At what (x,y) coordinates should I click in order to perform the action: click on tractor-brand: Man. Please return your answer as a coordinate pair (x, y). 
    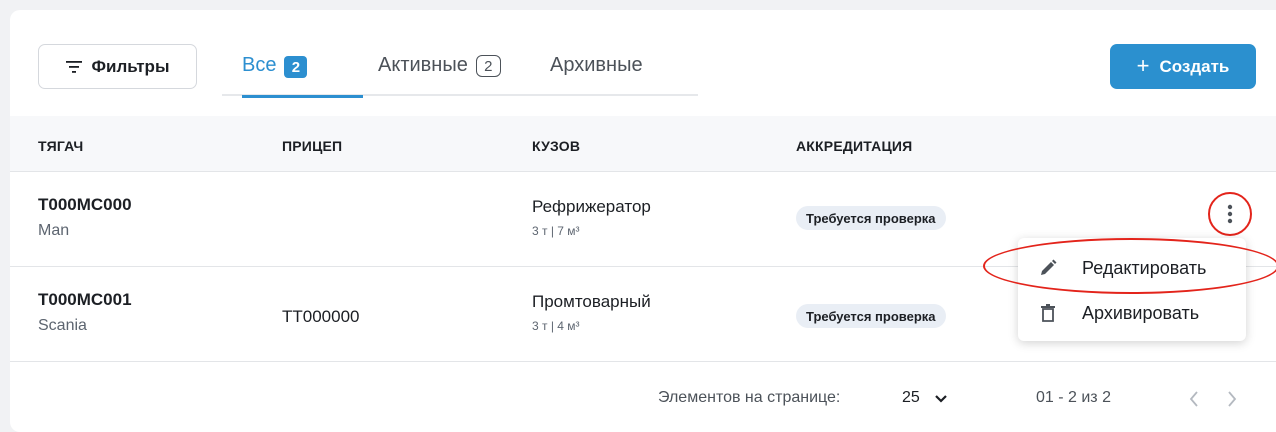
    Looking at the image, I should click on (54, 230).